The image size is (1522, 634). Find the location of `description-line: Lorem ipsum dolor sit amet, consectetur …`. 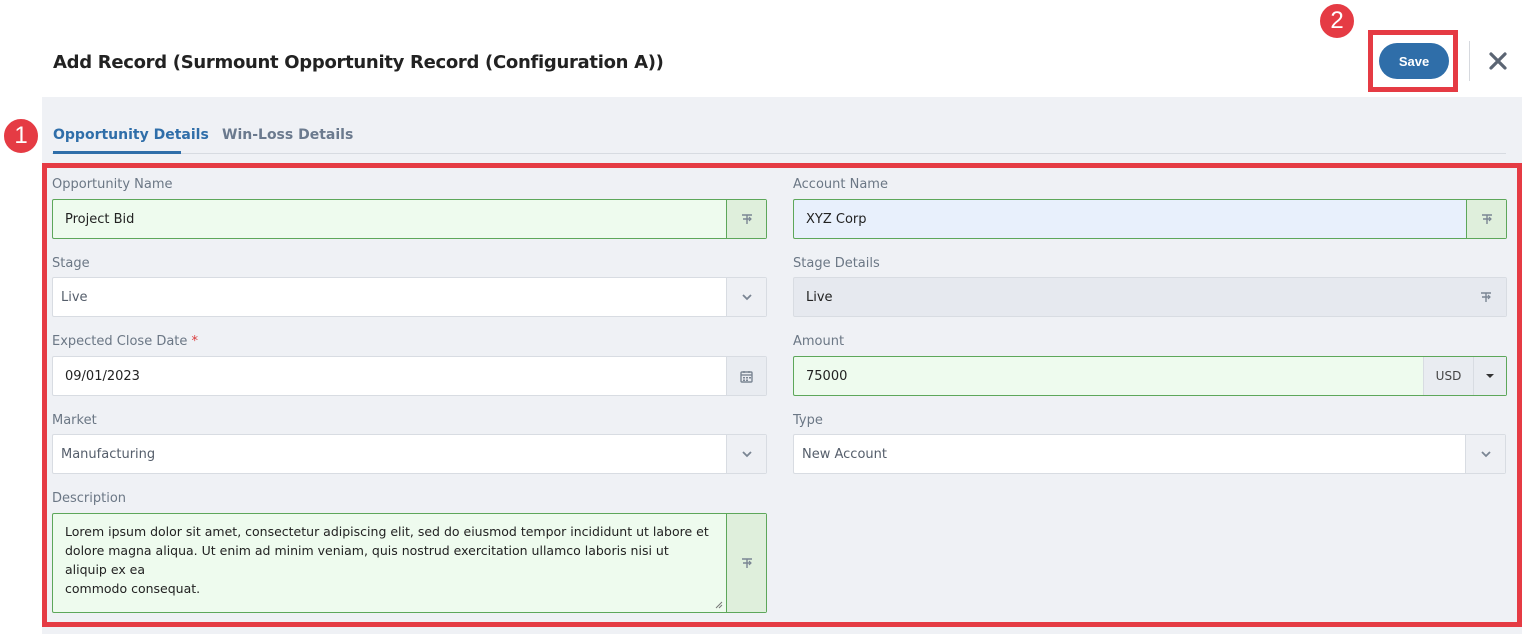

description-line: Lorem ipsum dolor sit amet, consectetur … is located at coordinates (387, 531).